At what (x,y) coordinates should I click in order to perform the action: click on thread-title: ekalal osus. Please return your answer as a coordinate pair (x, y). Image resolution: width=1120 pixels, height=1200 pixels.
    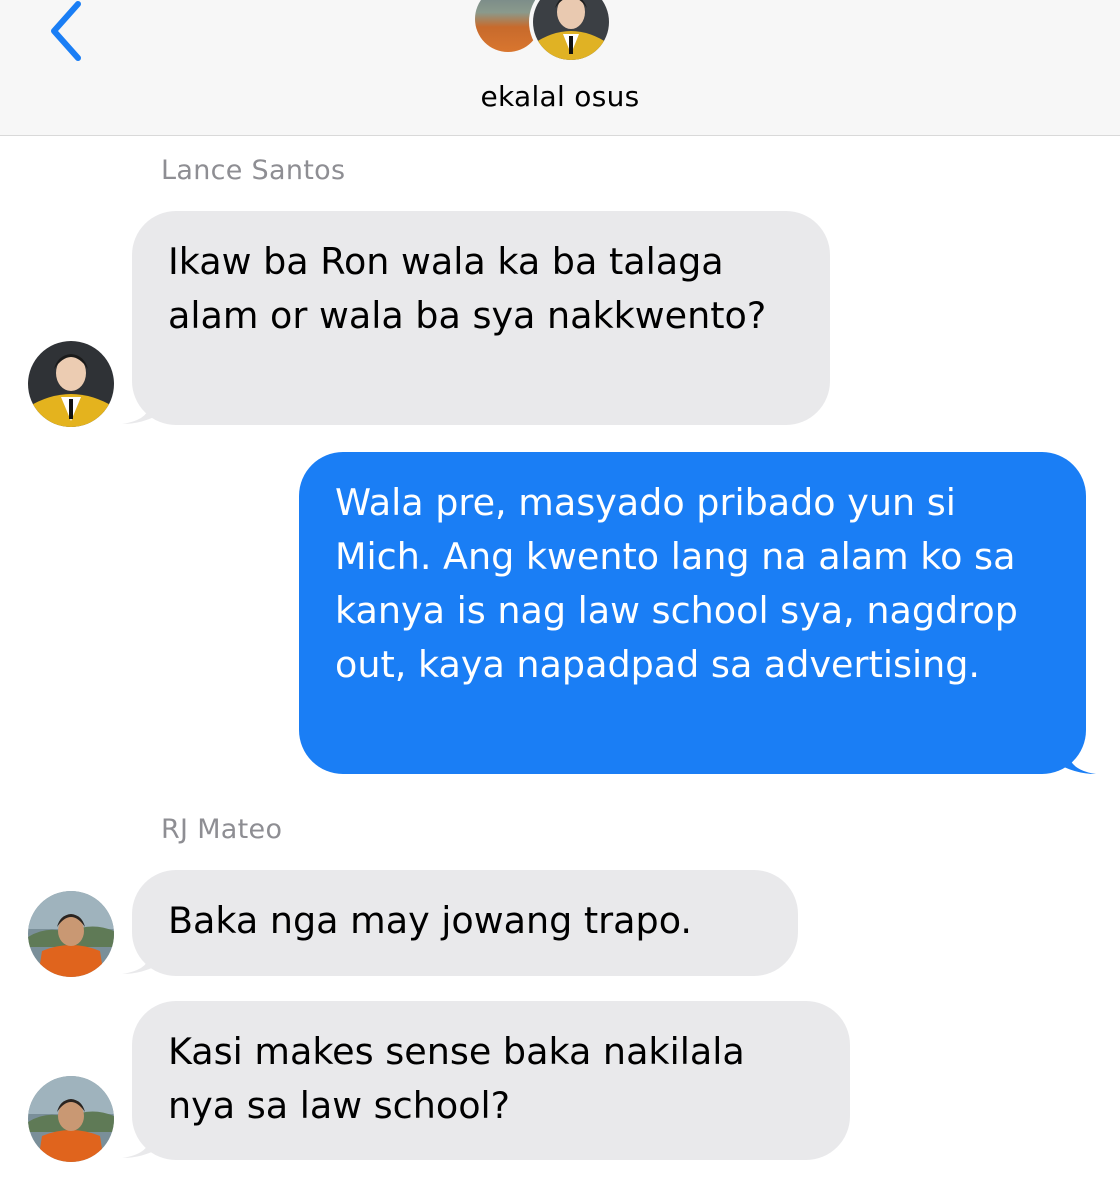
    Looking at the image, I should click on (560, 96).